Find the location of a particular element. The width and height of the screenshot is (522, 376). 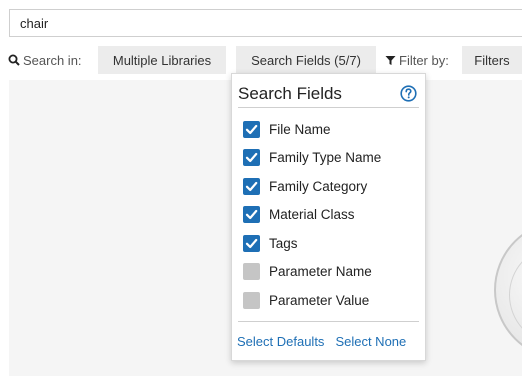

search-field-item: Parameter Name is located at coordinates (328, 272).